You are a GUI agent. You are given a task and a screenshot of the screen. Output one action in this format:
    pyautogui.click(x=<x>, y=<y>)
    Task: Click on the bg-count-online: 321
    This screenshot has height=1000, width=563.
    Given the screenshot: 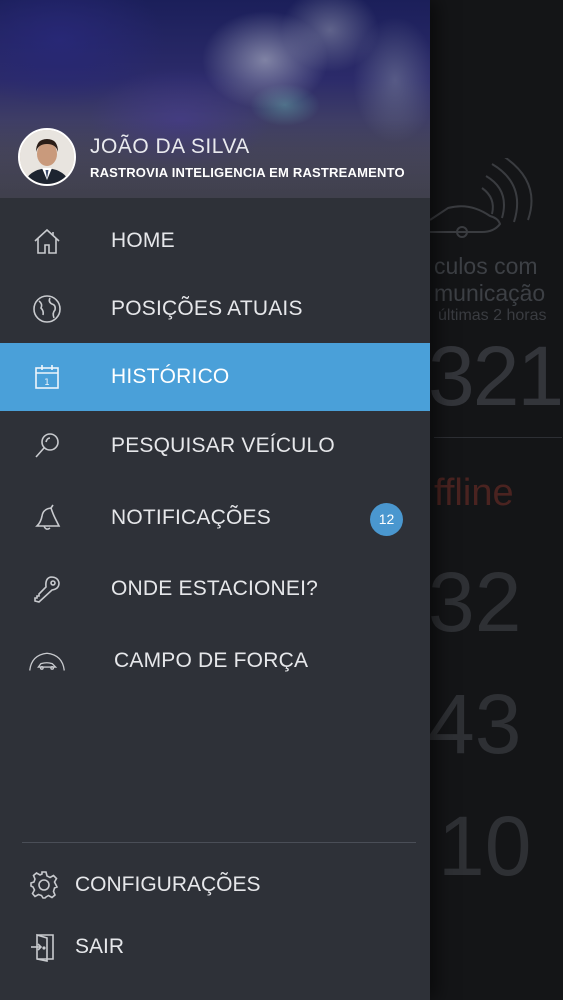 What is the action you would take?
    pyautogui.click(x=496, y=376)
    